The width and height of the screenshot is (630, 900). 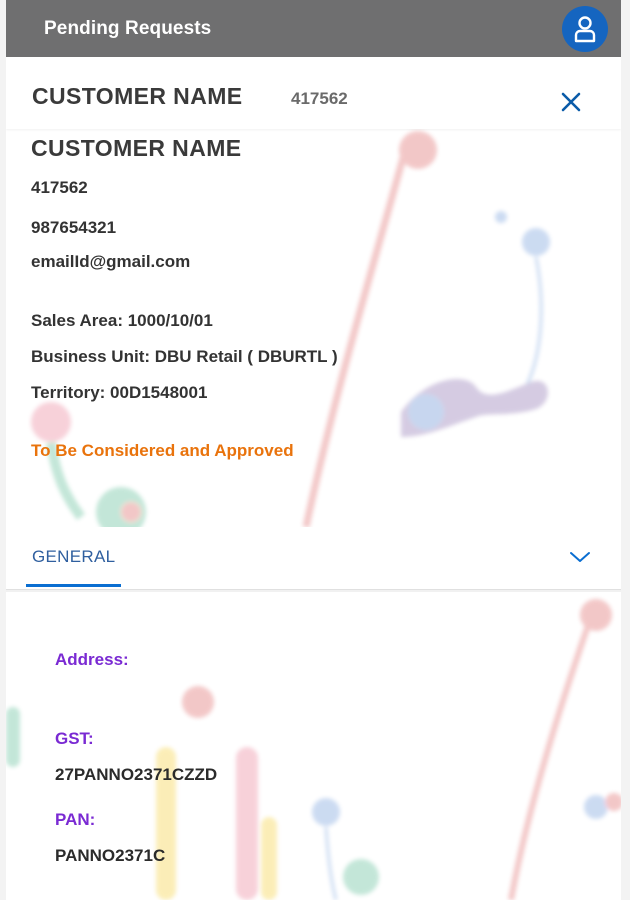 I want to click on header-customer-name: CUSTOMER NAME, so click(x=137, y=96).